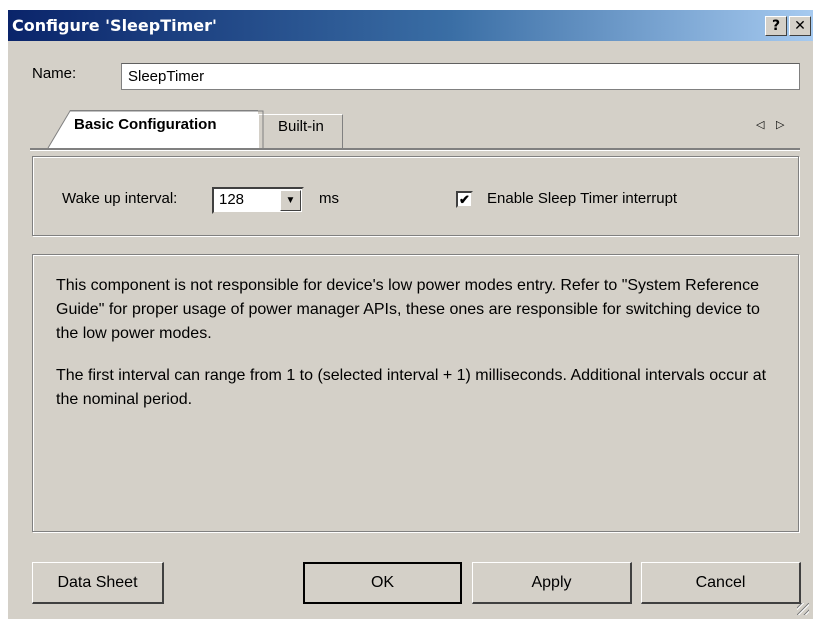 This screenshot has width=813, height=619. I want to click on tab-baseline, so click(415, 149).